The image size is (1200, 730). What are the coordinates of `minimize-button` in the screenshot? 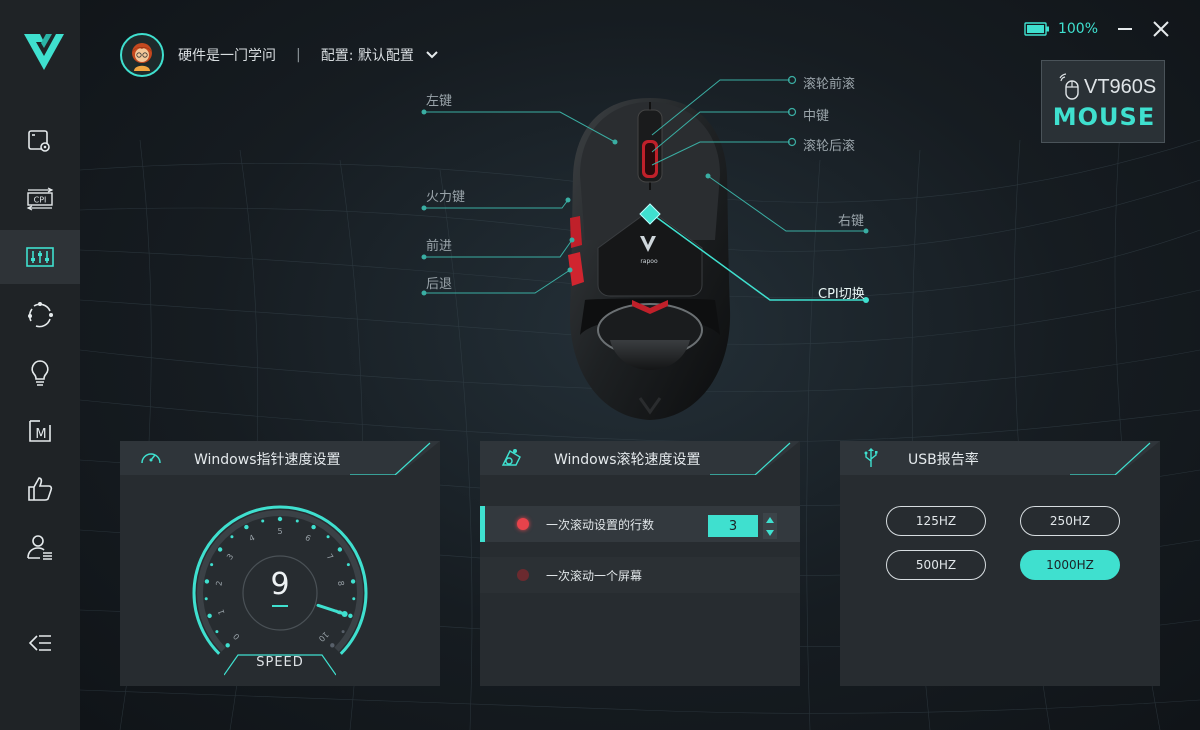 It's located at (1125, 29).